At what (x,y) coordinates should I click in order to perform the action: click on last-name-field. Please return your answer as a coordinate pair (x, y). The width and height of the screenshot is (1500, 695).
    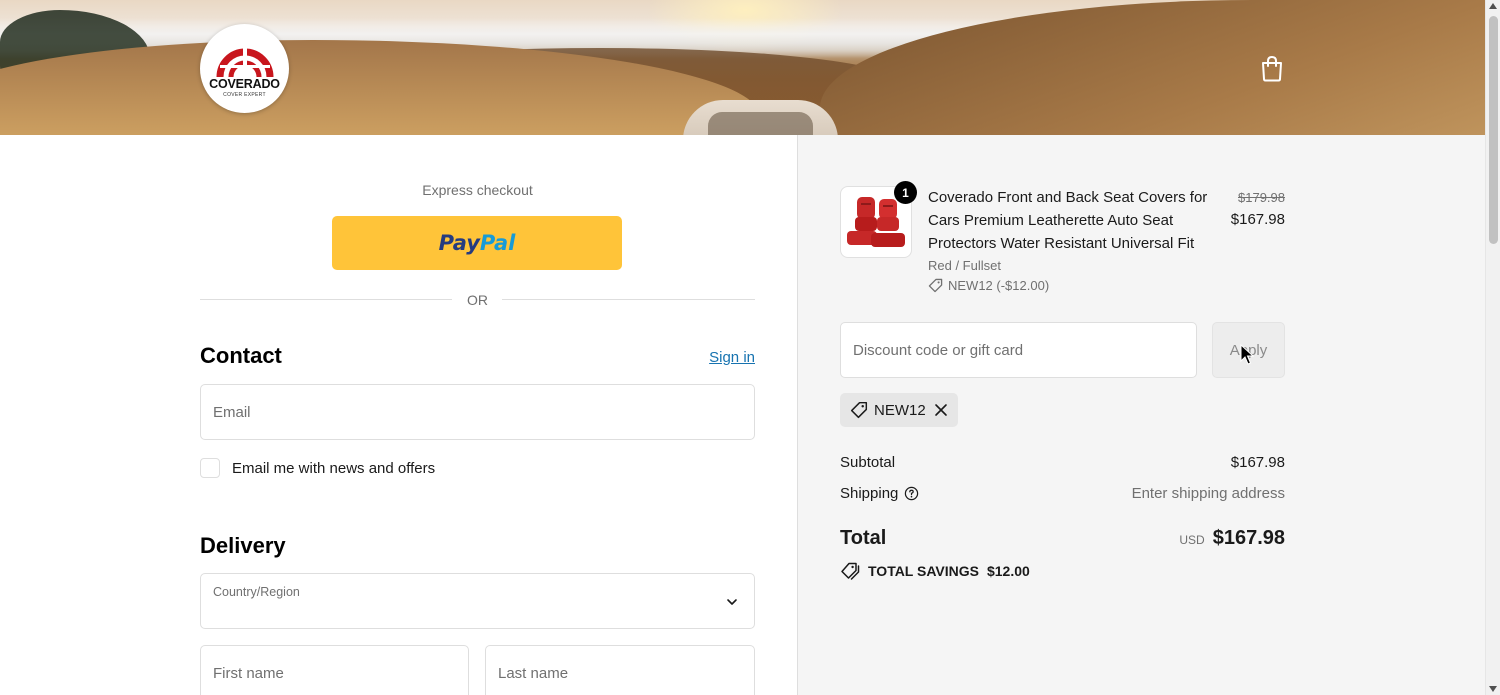
    Looking at the image, I should click on (620, 670).